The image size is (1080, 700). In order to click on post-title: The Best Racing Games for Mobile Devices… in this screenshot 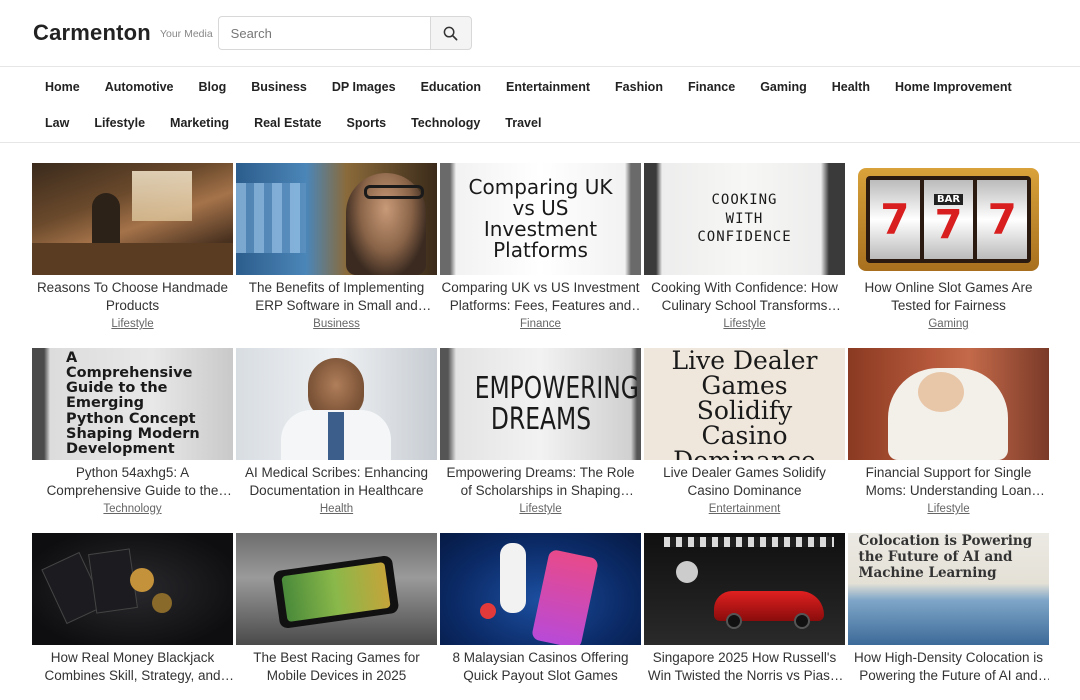, I will do `click(336, 666)`.